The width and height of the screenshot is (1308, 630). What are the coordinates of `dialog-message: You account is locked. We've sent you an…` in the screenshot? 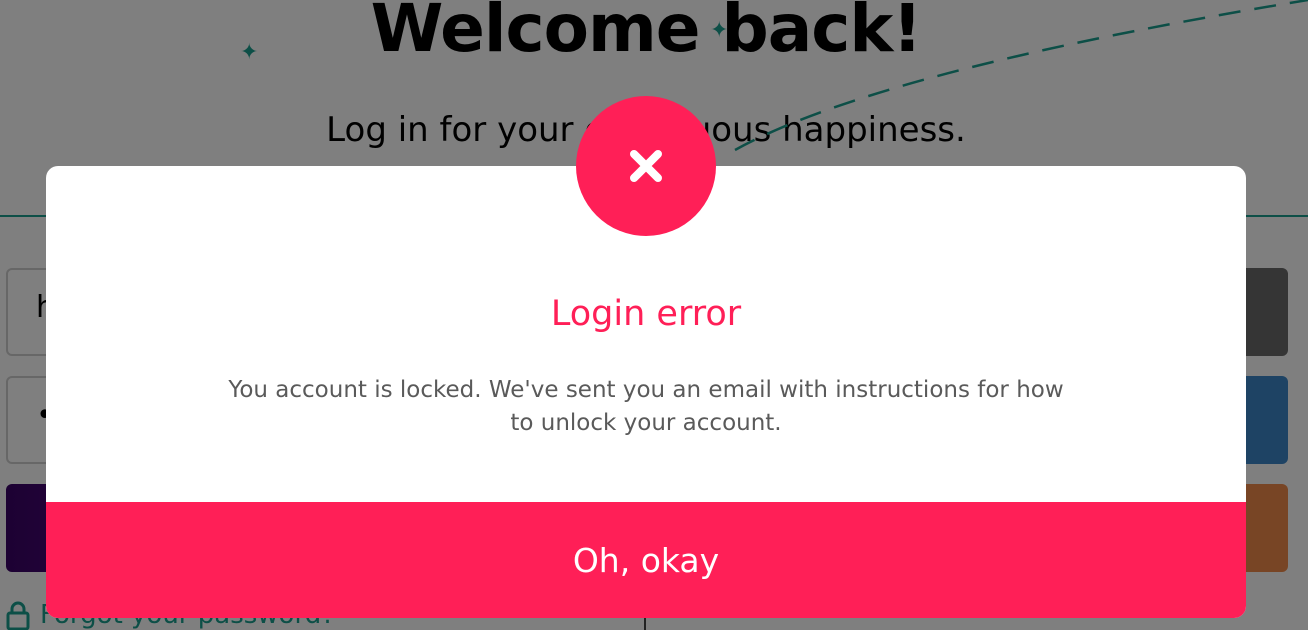 It's located at (646, 406).